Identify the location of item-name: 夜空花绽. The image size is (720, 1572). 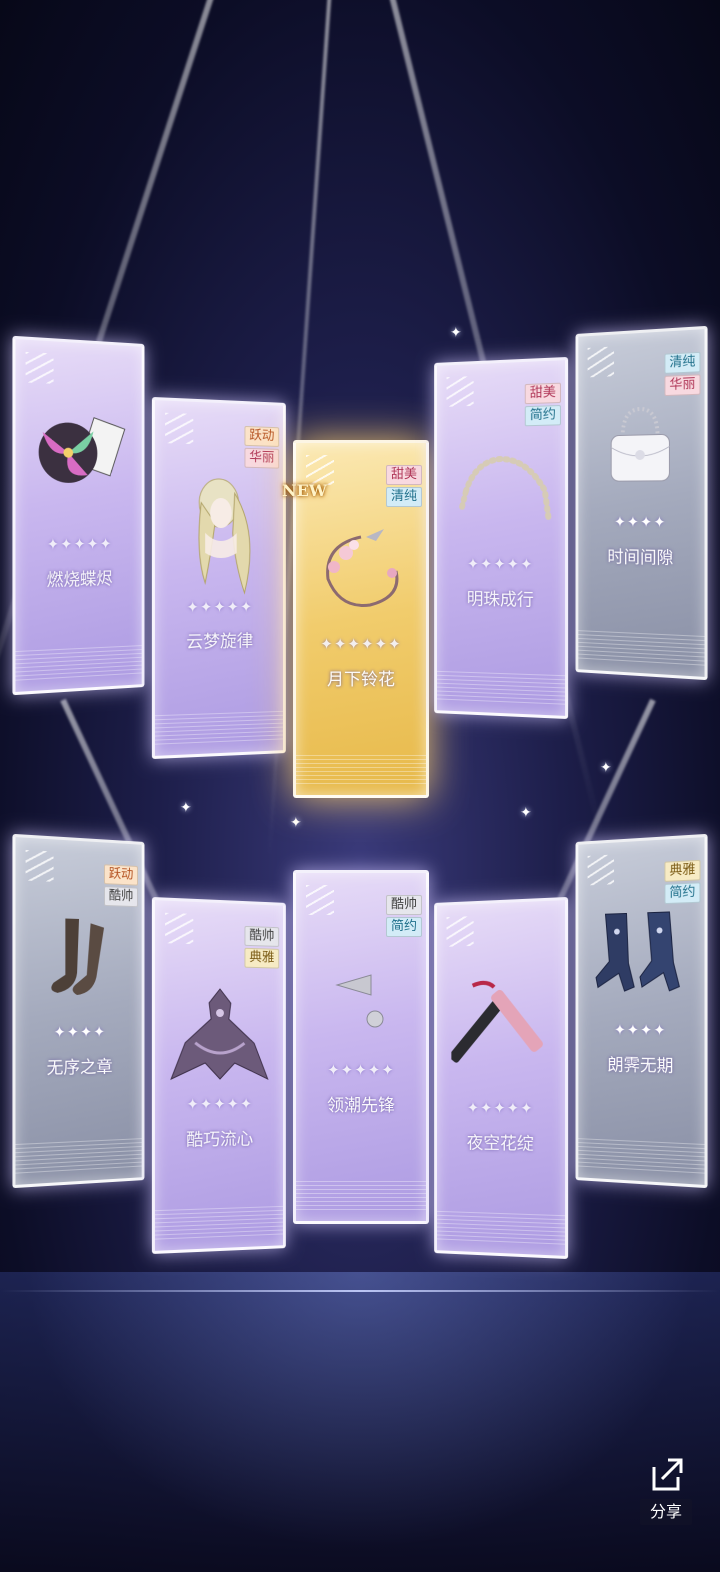
(501, 1141).